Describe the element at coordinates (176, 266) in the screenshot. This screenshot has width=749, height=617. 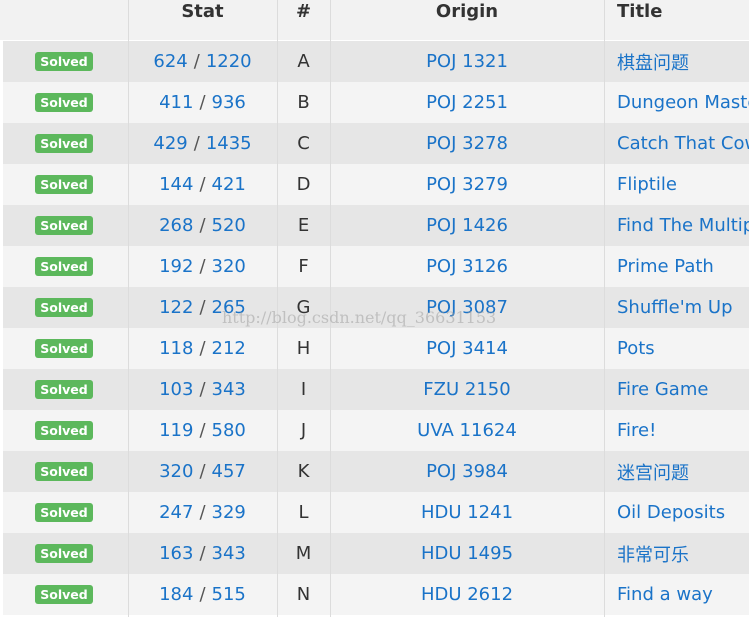
I see `solved-count-link: 192` at that location.